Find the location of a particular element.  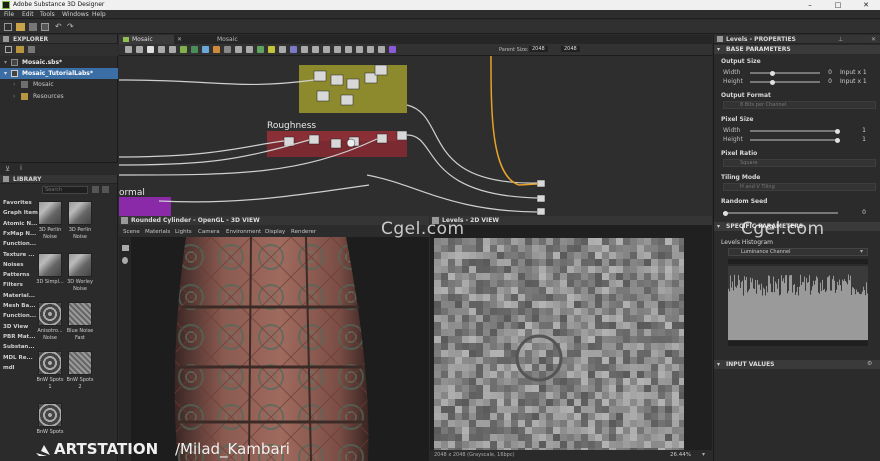

menu-file: File is located at coordinates (9, 14).